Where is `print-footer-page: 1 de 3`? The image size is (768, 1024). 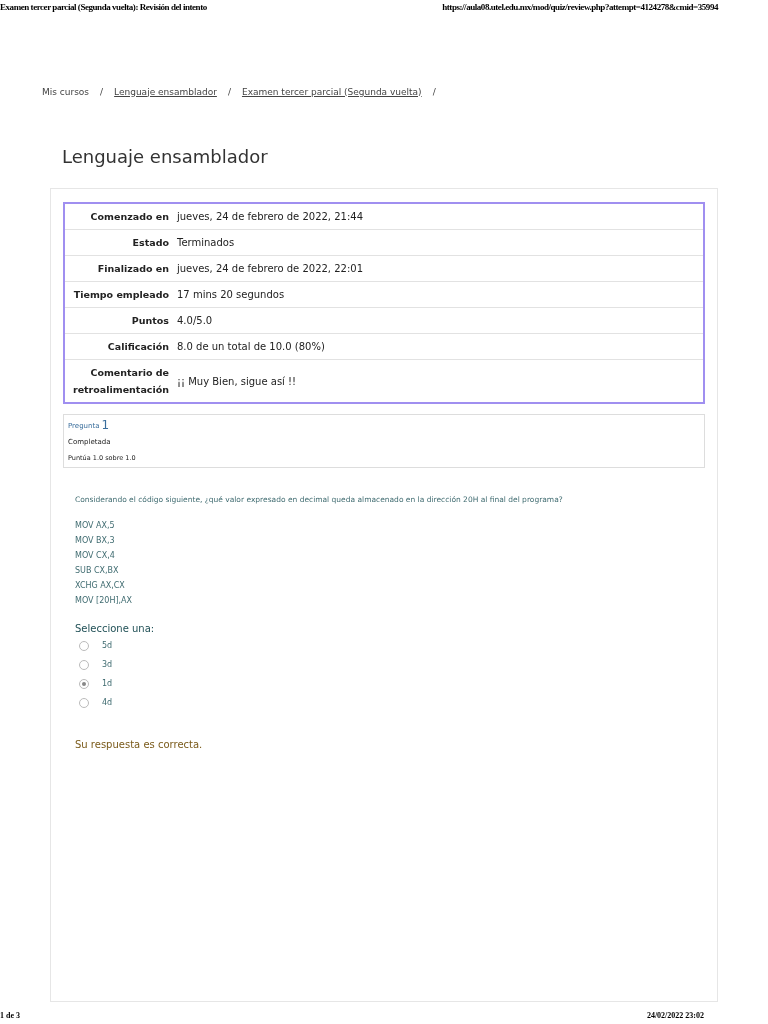
print-footer-page: 1 de 3 is located at coordinates (10, 1016).